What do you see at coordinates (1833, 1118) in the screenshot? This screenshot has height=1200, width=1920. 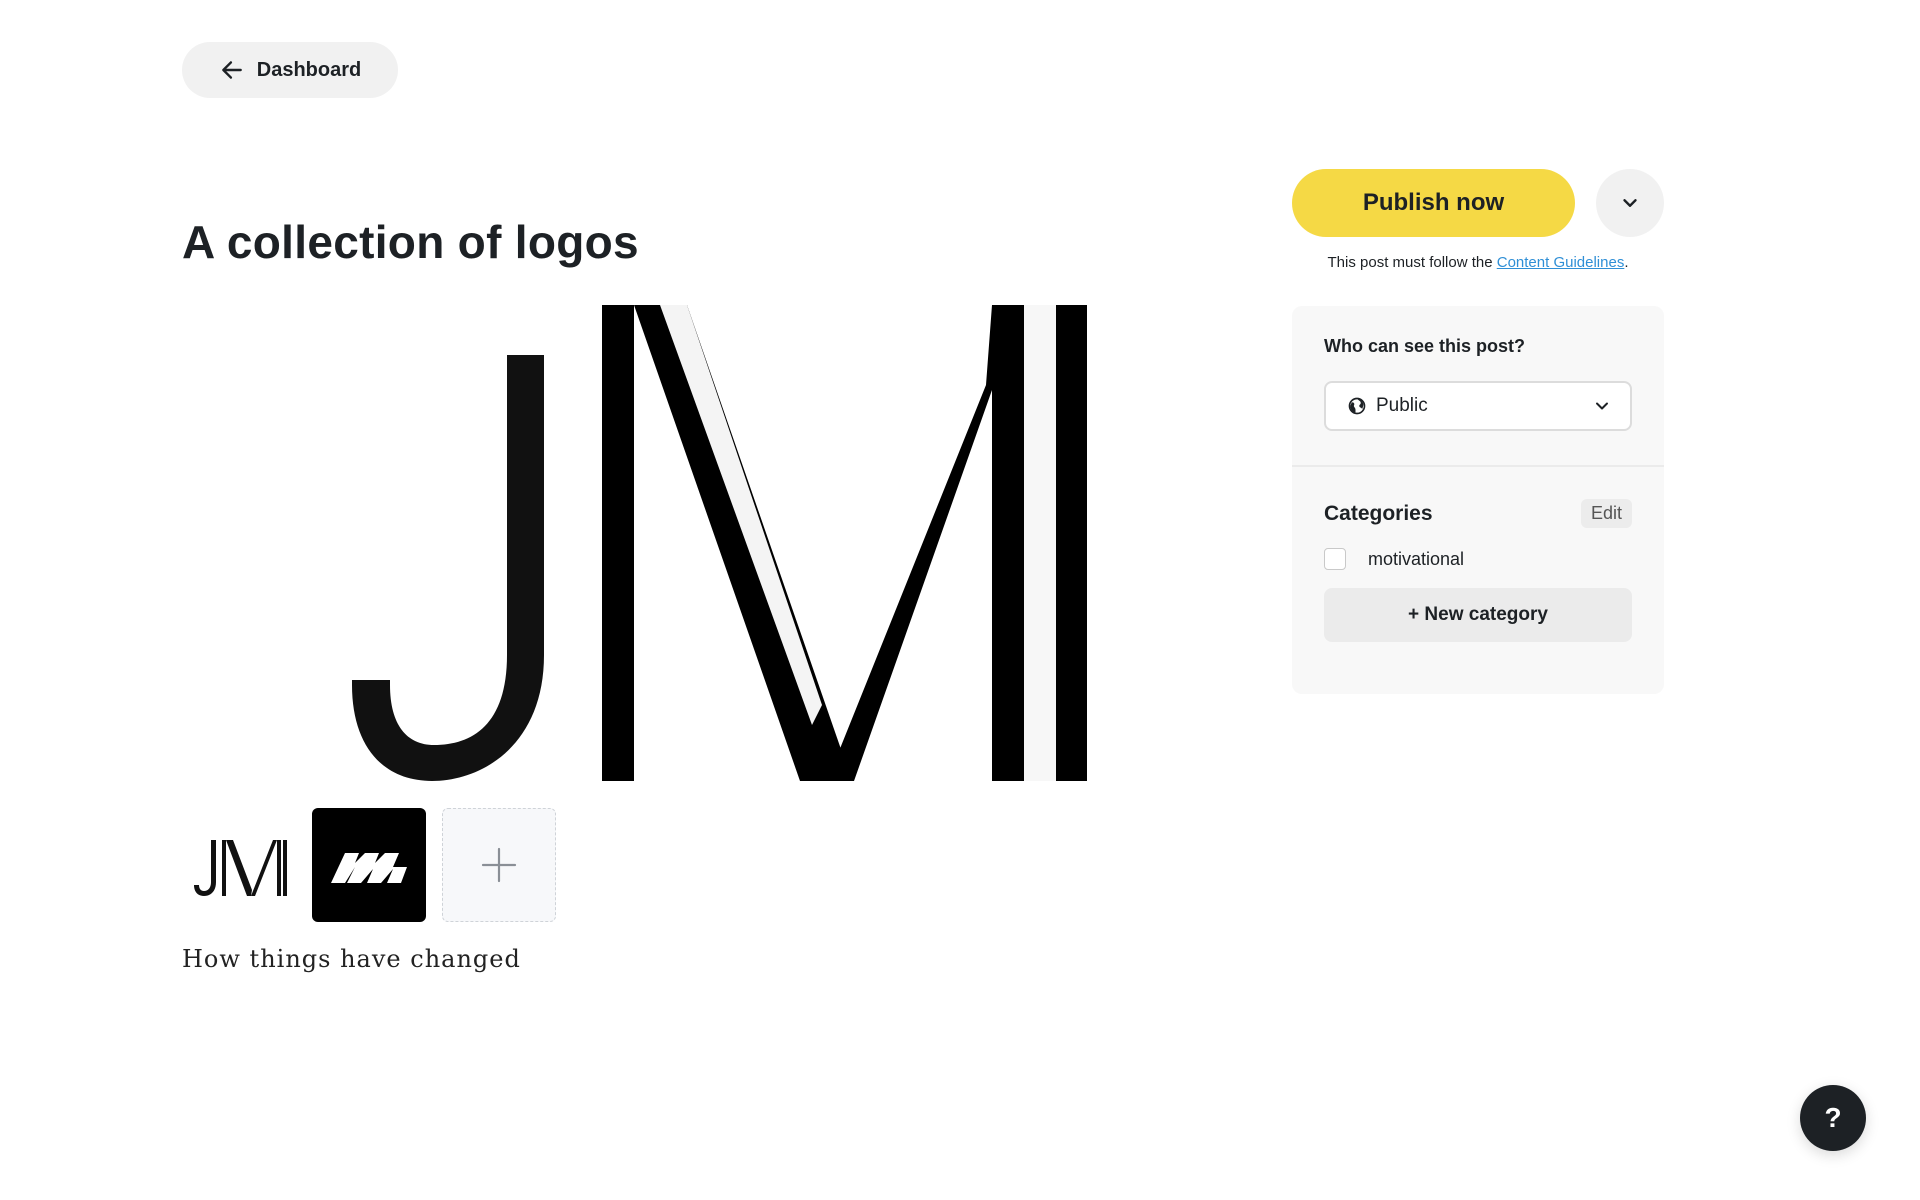 I see `help-button: ?` at bounding box center [1833, 1118].